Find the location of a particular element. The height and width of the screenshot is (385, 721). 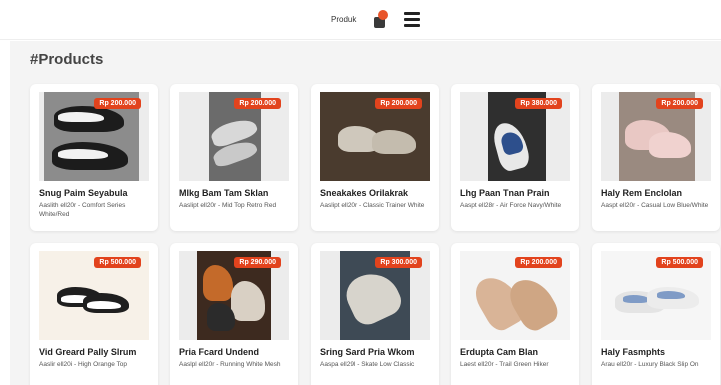

product-description: Arau ell20r - Luxury Black Slip On is located at coordinates (650, 364).